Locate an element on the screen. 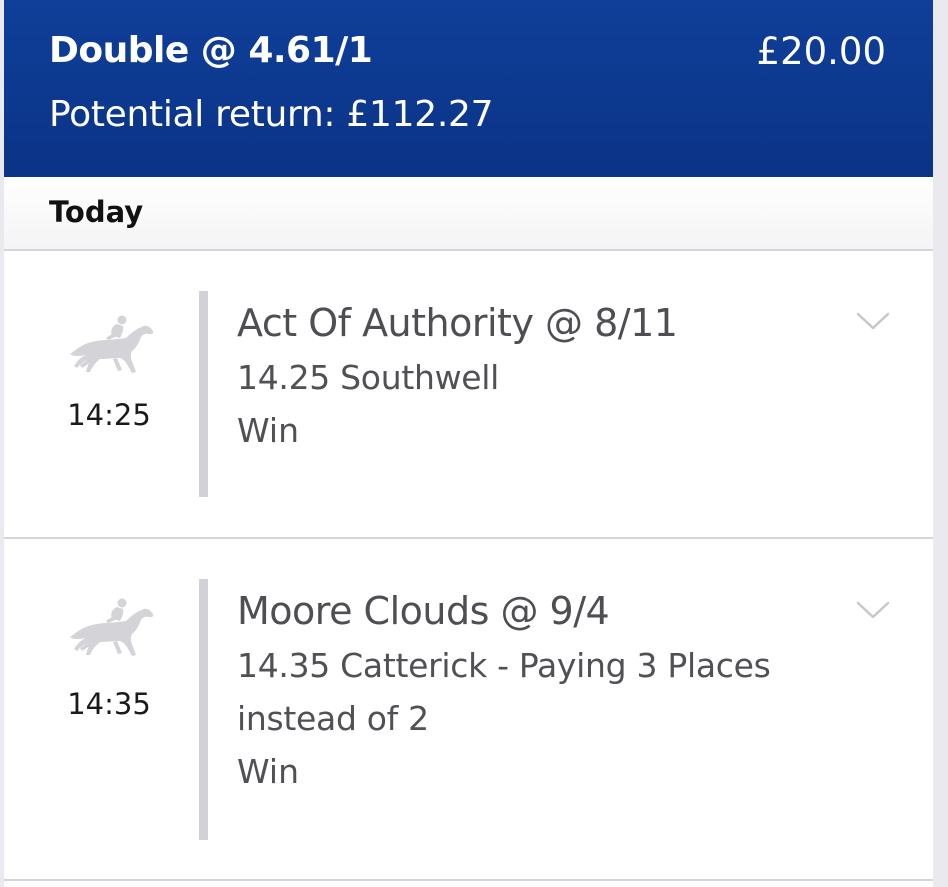 This screenshot has width=948, height=887. day-section-header: Today is located at coordinates (468, 214).